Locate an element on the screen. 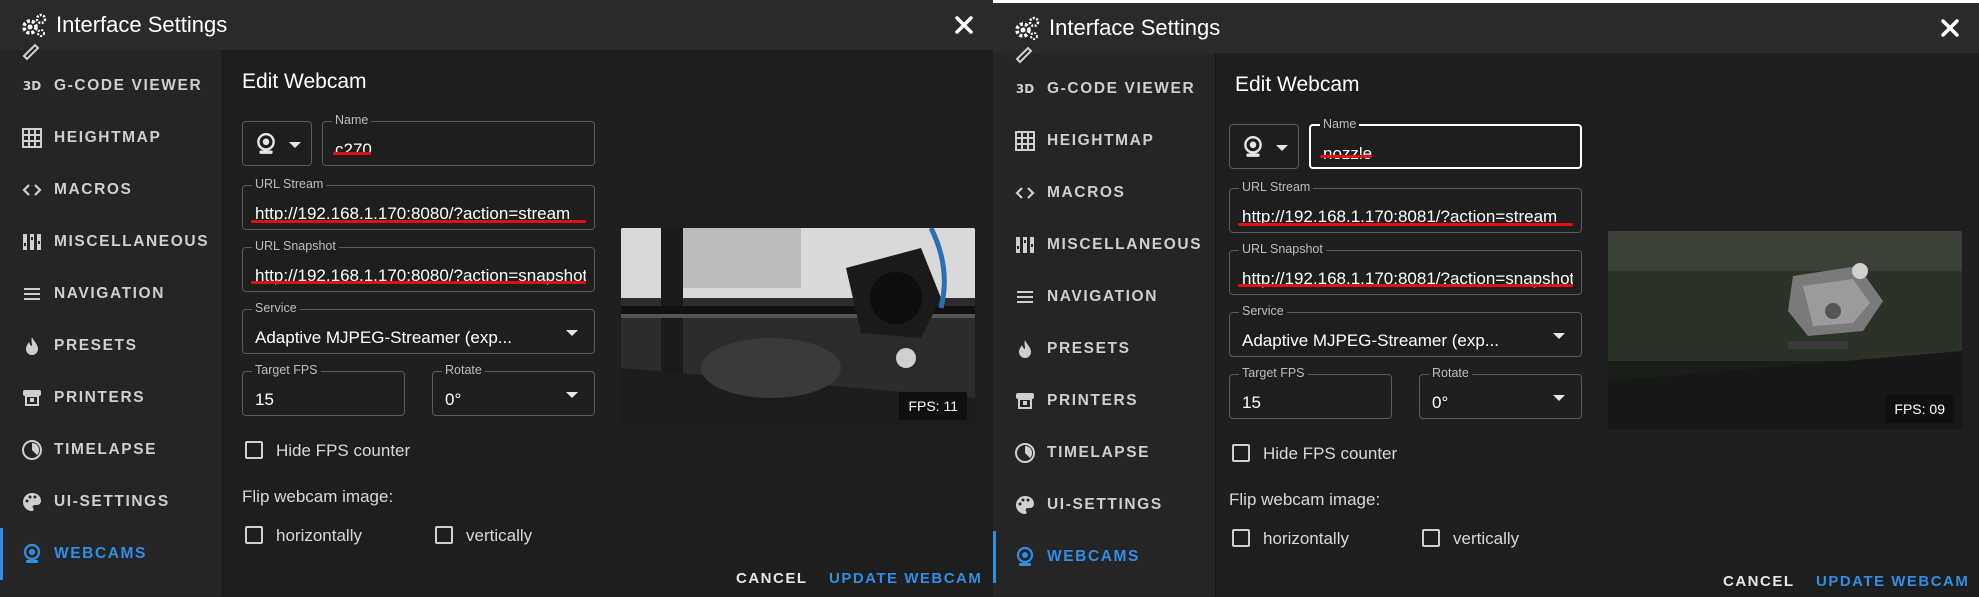  equalizer-icon is located at coordinates (32, 242).